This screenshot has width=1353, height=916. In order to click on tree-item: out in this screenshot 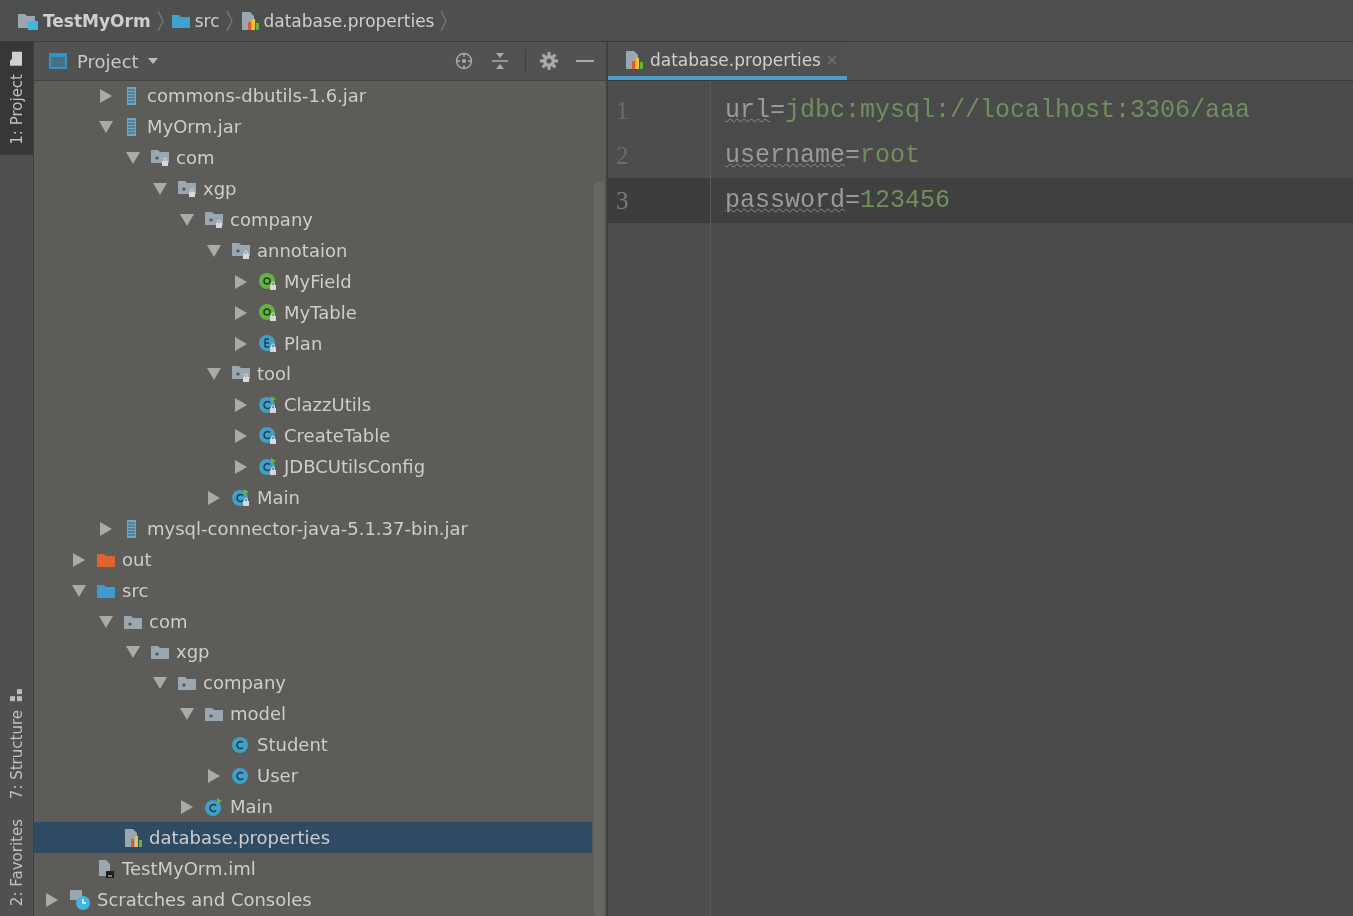, I will do `click(313, 560)`.